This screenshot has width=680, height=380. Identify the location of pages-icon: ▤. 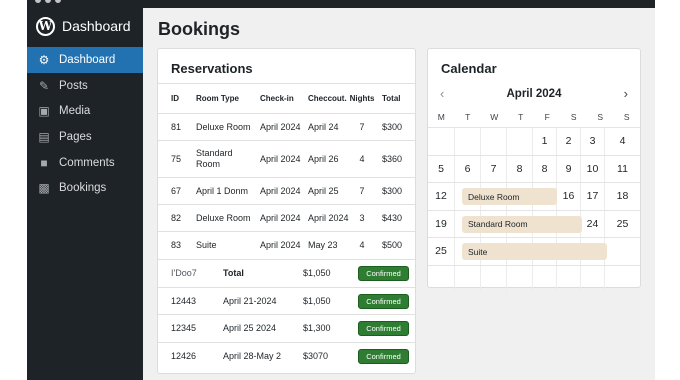
(44, 136).